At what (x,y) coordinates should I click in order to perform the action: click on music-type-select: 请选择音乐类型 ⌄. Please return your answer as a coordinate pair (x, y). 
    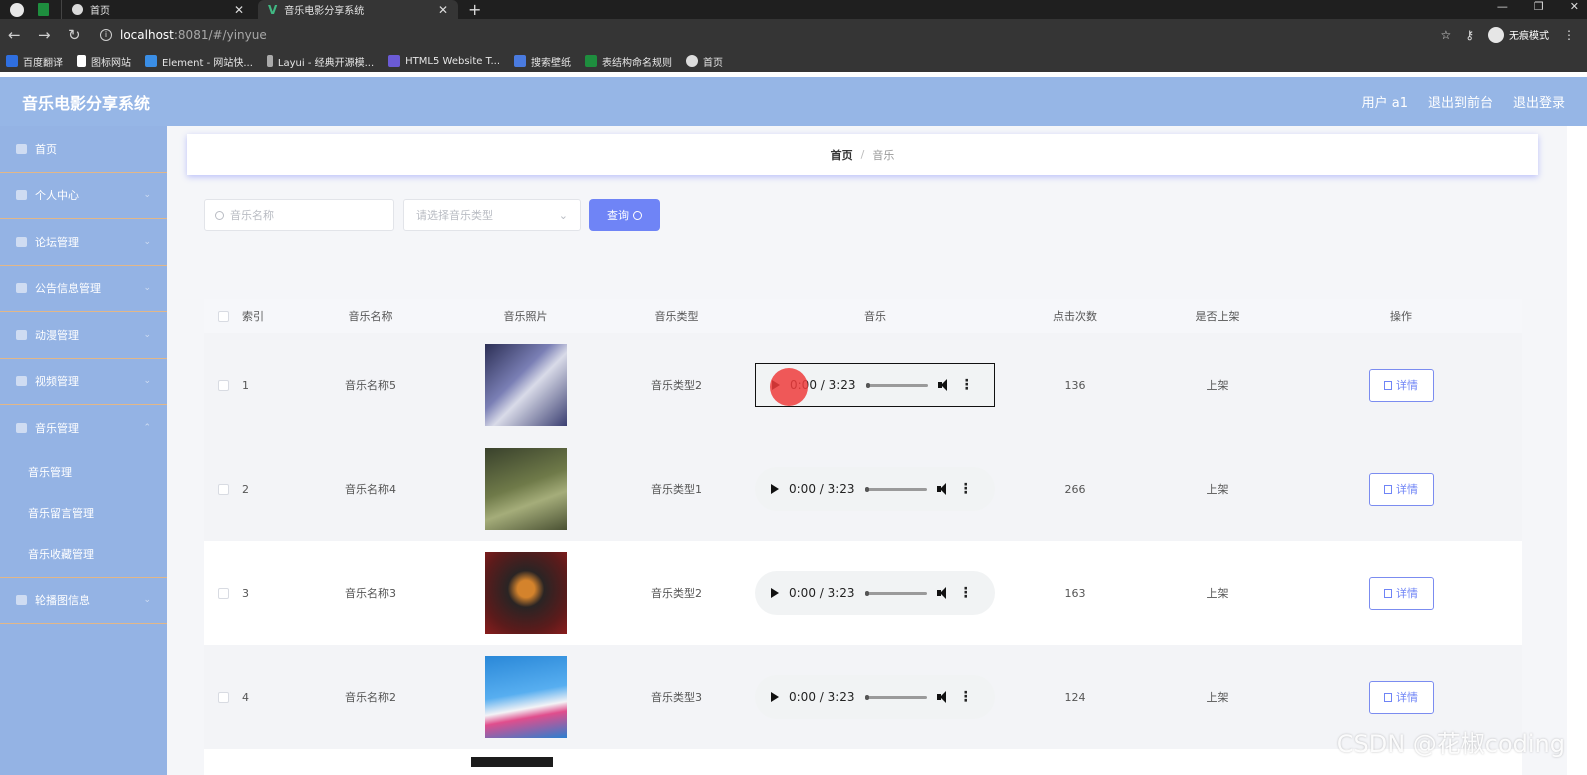
    Looking at the image, I should click on (492, 215).